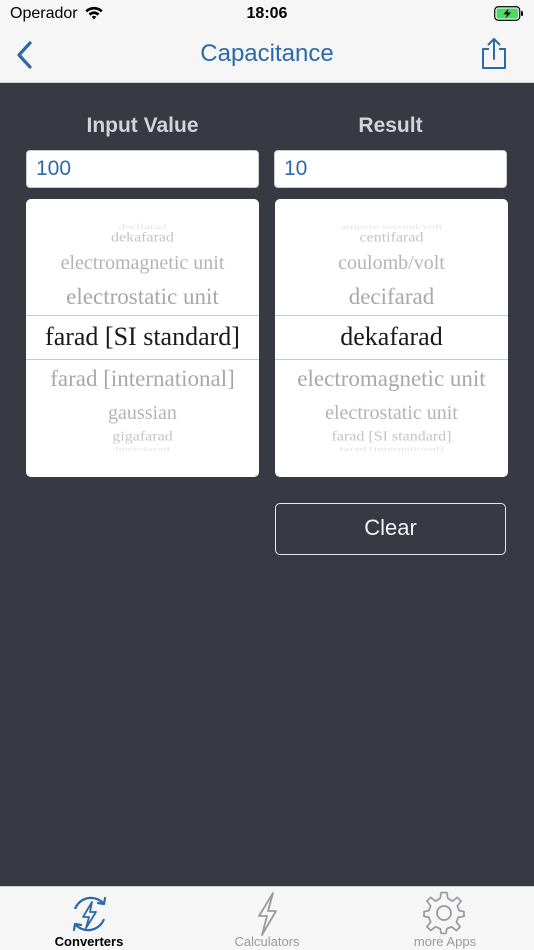  Describe the element at coordinates (391, 297) in the screenshot. I see `picker-item: decifarad` at that location.